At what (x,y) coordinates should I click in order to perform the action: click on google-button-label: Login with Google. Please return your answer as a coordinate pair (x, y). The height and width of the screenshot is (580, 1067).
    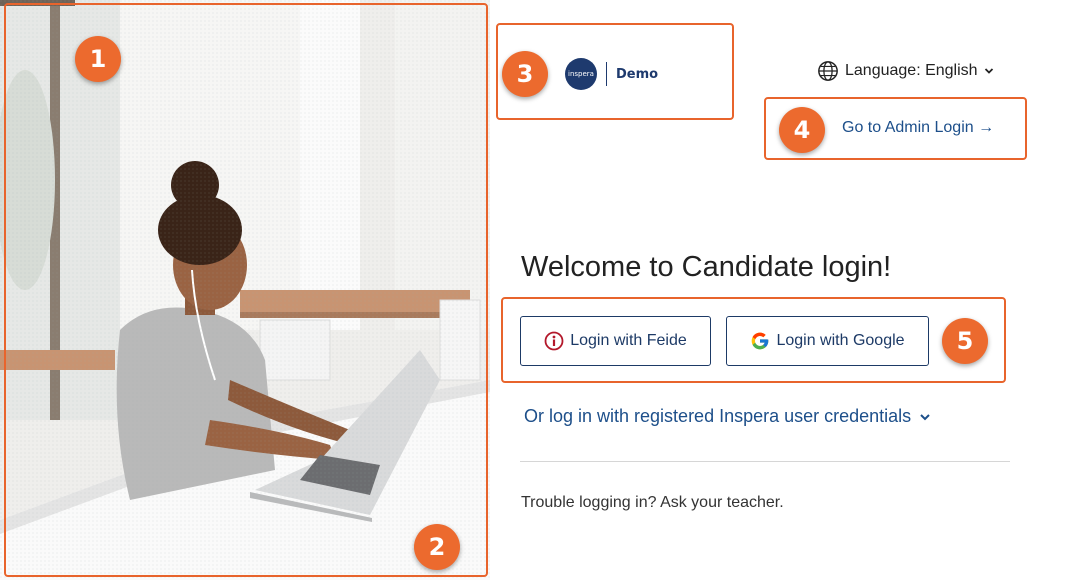
    Looking at the image, I should click on (840, 340).